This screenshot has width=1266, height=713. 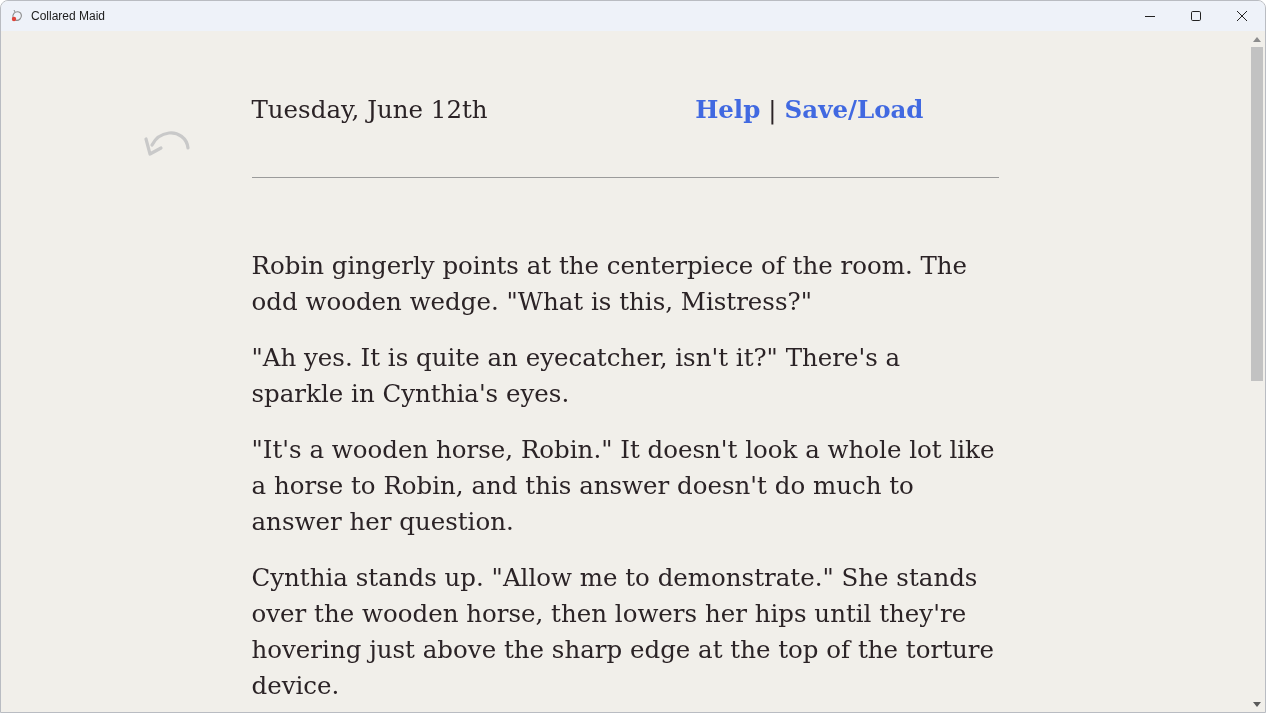 What do you see at coordinates (1242, 16) in the screenshot?
I see `close-icon` at bounding box center [1242, 16].